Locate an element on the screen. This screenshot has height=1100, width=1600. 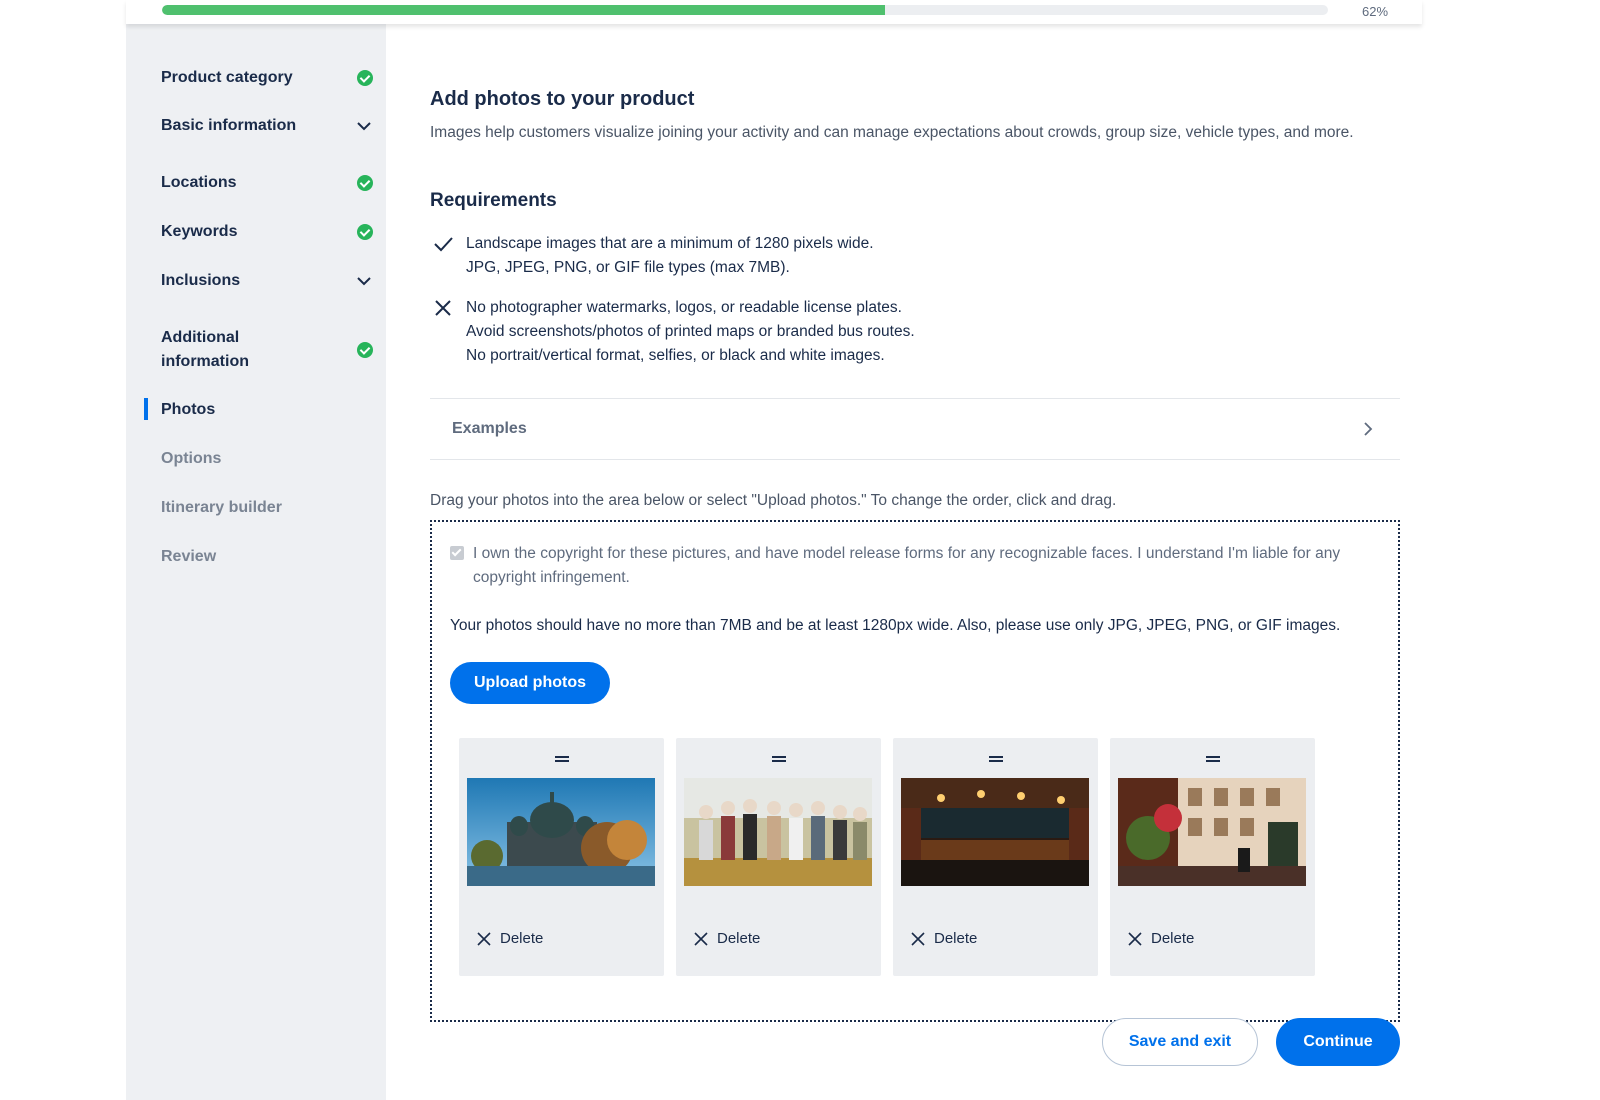
sidebar-item-inclusions: Inclusions is located at coordinates (267, 281).